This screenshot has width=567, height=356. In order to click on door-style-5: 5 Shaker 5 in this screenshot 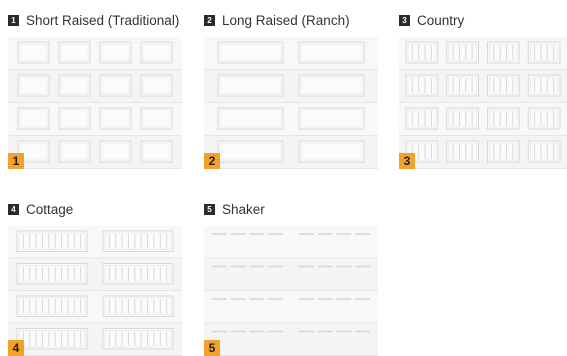, I will do `click(291, 278)`.